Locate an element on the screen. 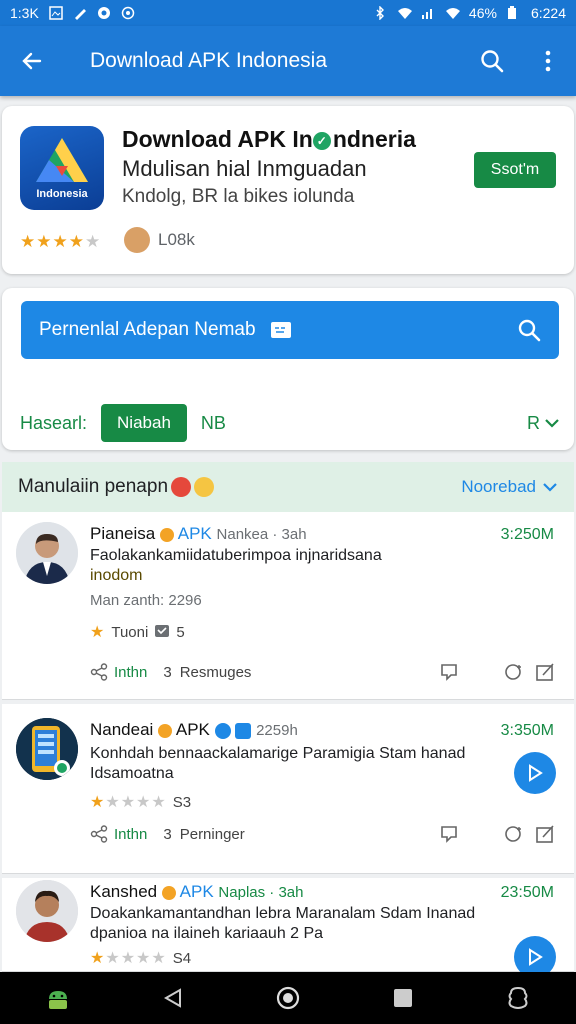  filter-label: Hasearl: is located at coordinates (54, 422).